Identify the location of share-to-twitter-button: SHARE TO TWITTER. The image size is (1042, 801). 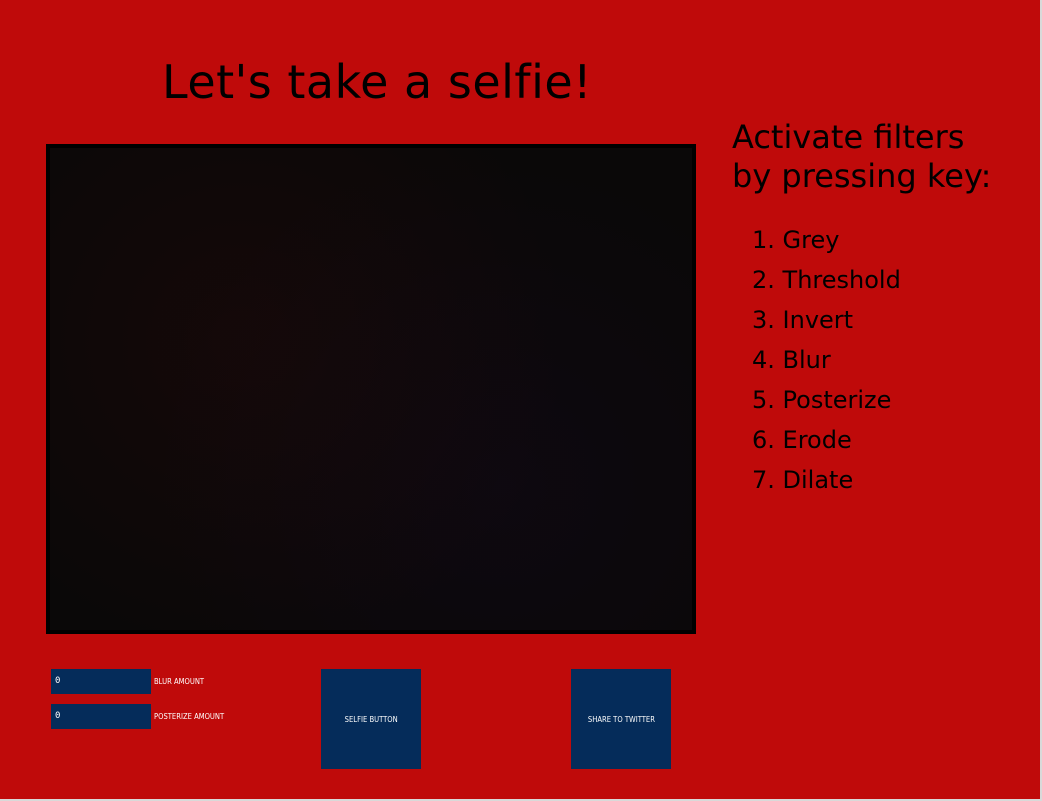
(621, 719).